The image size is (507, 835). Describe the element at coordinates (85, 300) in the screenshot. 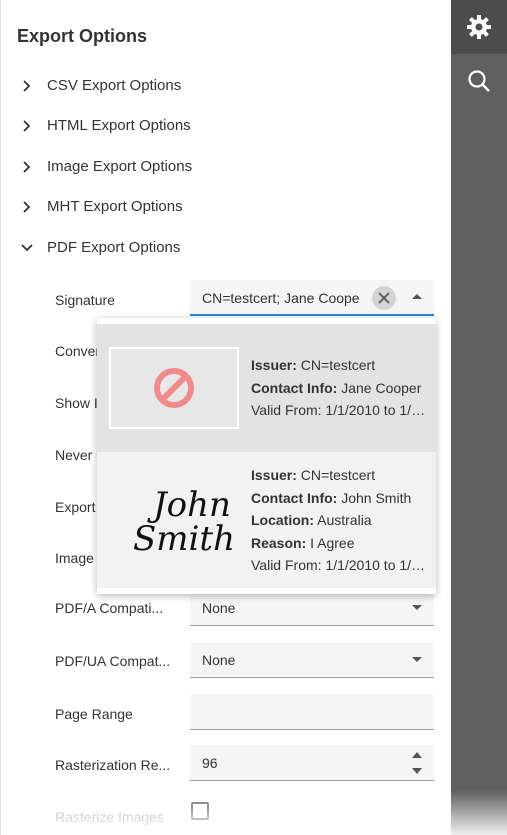

I see `signature-label: Signature` at that location.